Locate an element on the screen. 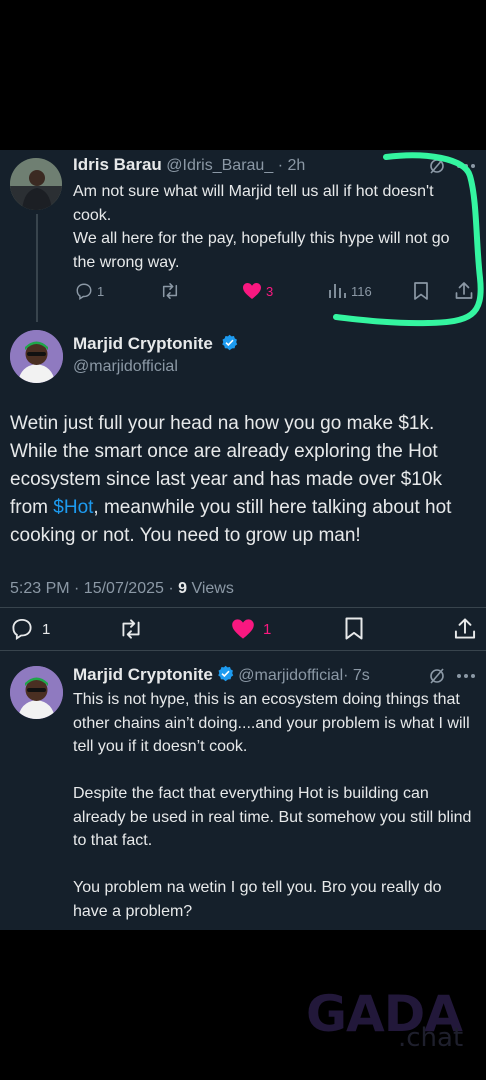  reply1-author-name: Idris Barau is located at coordinates (117, 164).